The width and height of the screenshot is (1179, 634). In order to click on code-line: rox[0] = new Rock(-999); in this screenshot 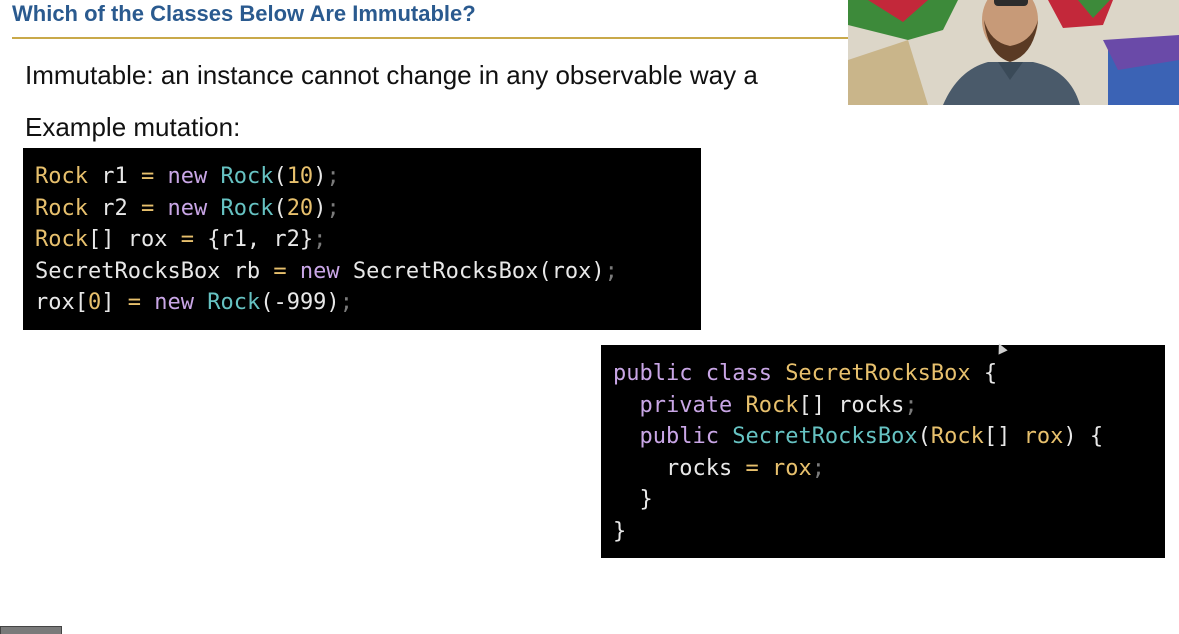, I will do `click(362, 303)`.